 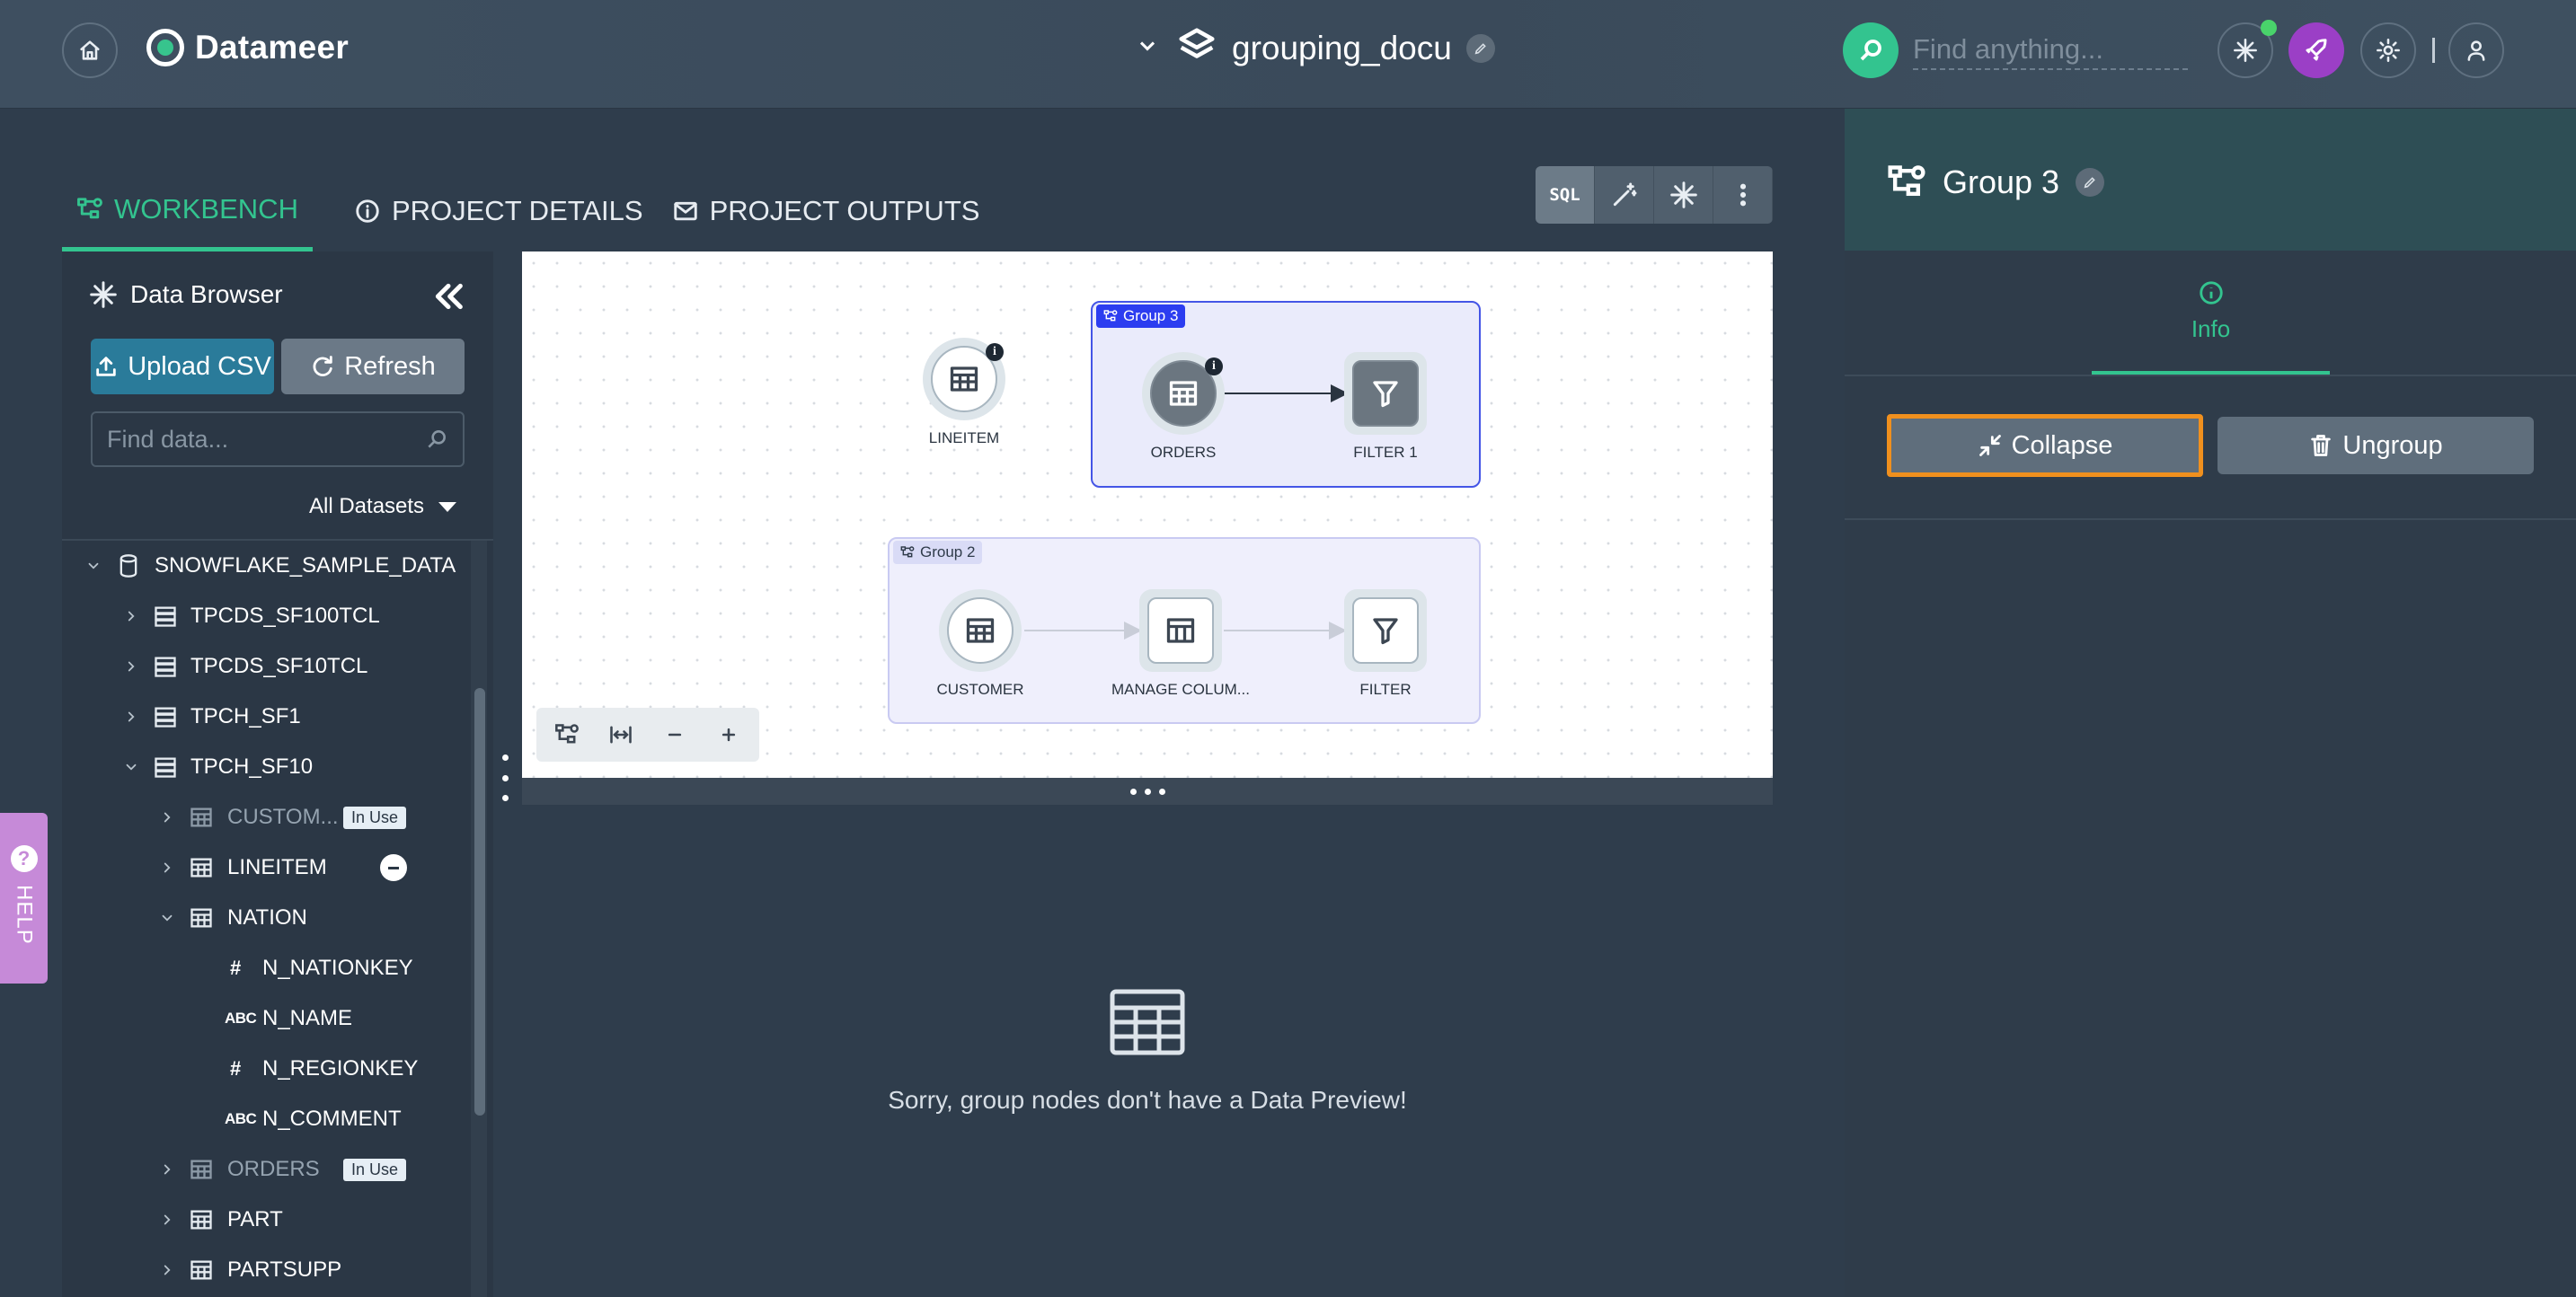 I want to click on upload-csv-button: Upload CSV, so click(x=182, y=366).